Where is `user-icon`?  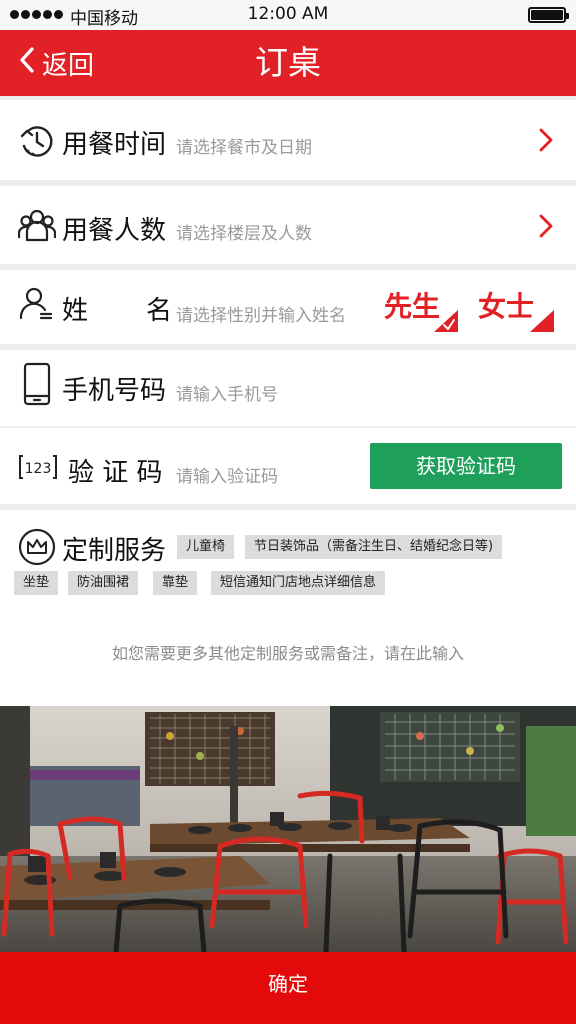
user-icon is located at coordinates (37, 304).